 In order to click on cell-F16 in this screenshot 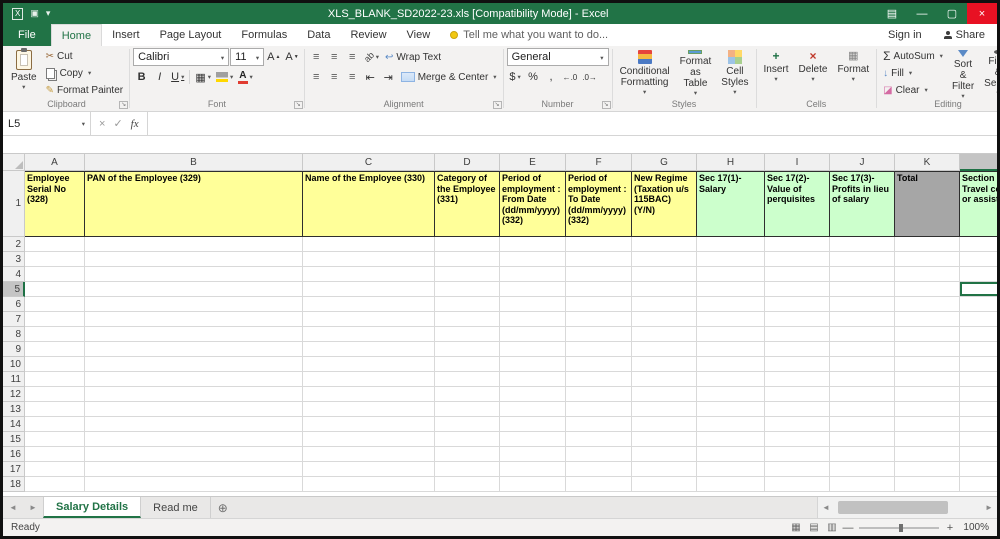, I will do `click(599, 454)`.